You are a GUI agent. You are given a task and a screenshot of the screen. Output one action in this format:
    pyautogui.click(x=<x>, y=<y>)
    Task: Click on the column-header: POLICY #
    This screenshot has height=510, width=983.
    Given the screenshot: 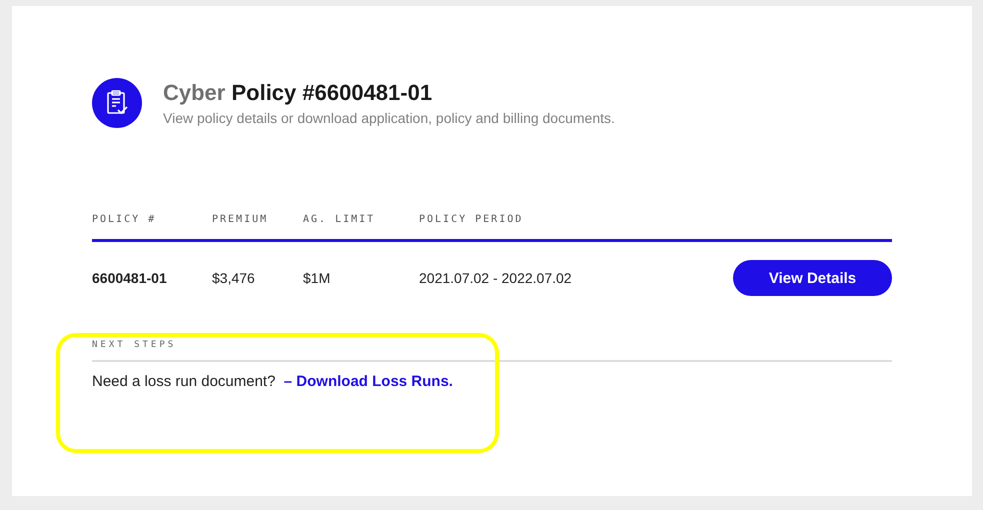 What is the action you would take?
    pyautogui.click(x=125, y=219)
    